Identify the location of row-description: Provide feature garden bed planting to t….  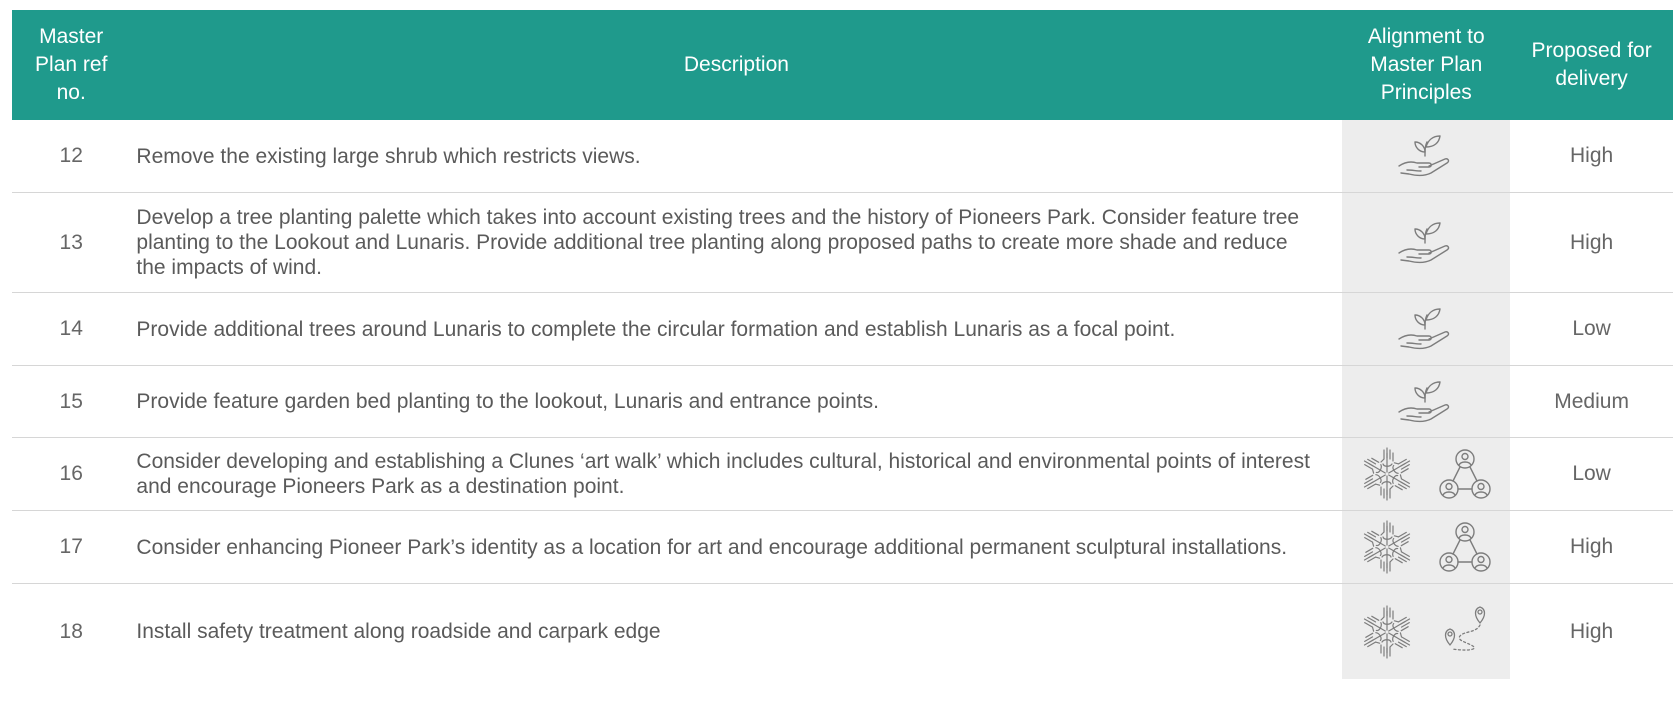
(507, 401).